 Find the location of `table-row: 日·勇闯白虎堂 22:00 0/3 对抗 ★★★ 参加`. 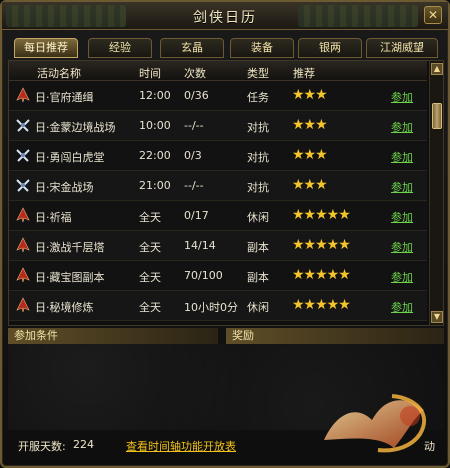

table-row: 日·勇闯白虎堂 22:00 0/3 对抗 ★★★ 参加 is located at coordinates (218, 156).